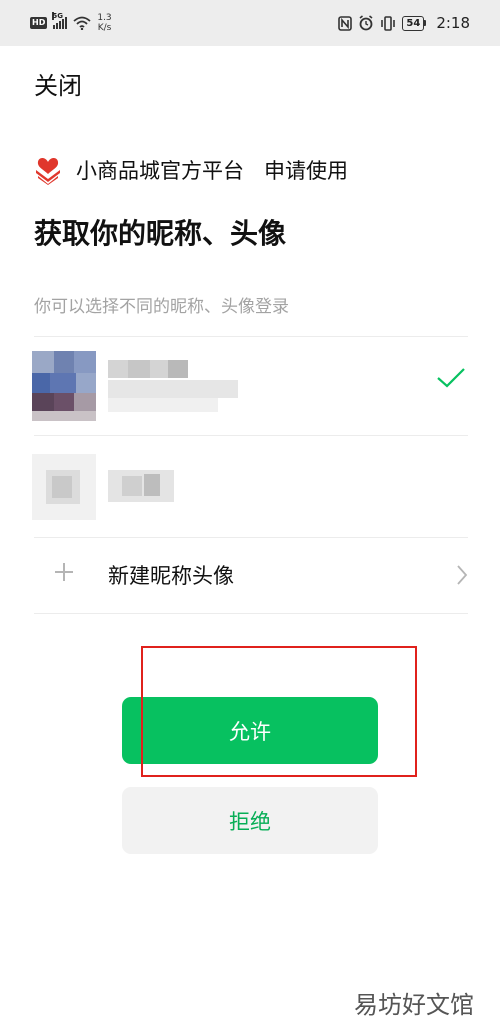 This screenshot has width=500, height=1030. I want to click on app-info: 小商品城官方平台 申请使用, so click(191, 170).